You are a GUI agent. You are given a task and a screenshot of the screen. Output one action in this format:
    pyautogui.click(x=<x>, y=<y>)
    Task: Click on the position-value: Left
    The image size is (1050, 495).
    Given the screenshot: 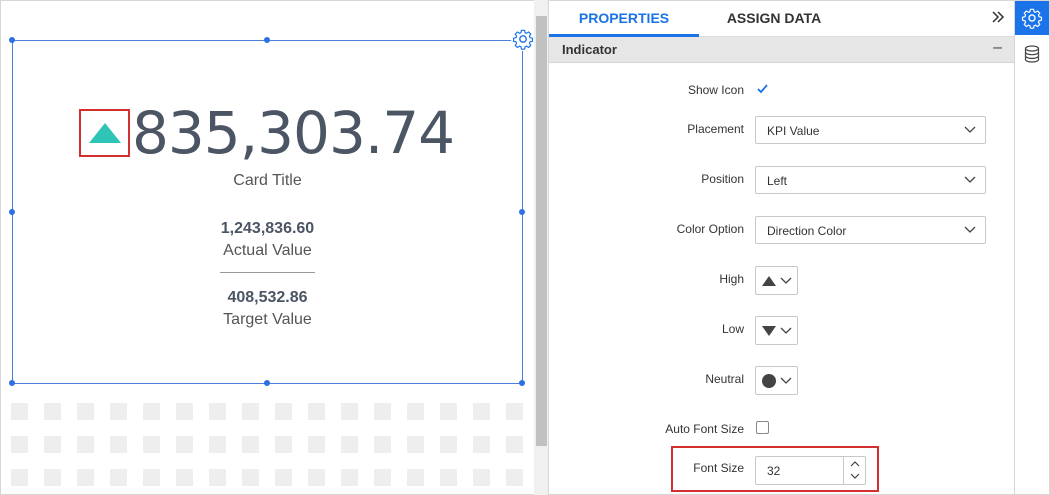 What is the action you would take?
    pyautogui.click(x=777, y=181)
    